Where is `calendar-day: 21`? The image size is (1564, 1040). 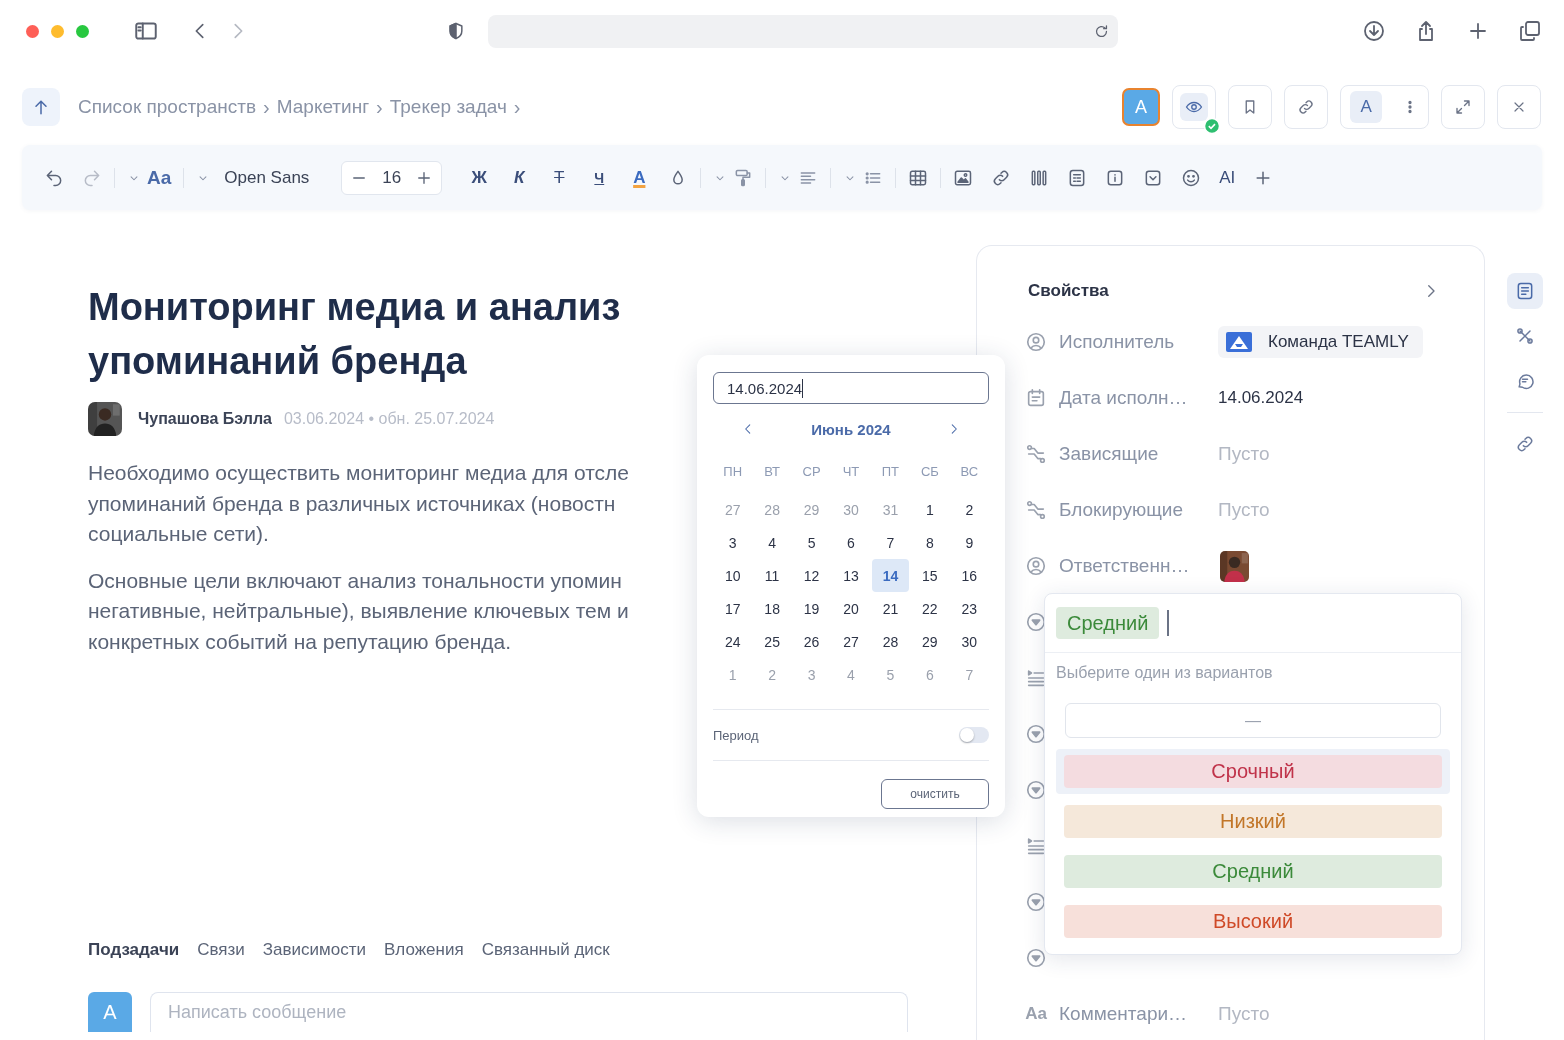 calendar-day: 21 is located at coordinates (890, 608).